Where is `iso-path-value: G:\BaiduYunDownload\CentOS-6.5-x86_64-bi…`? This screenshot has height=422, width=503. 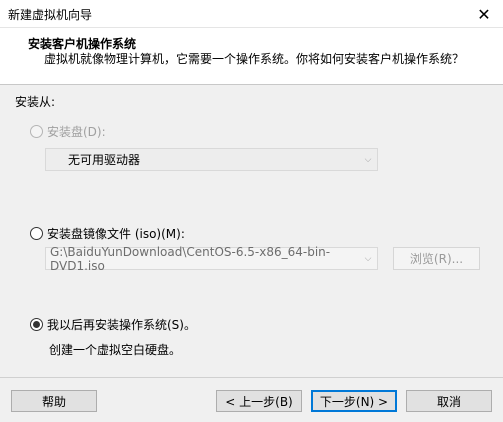
iso-path-value: G:\BaiduYunDownload\CentOS-6.5-x86_64-bi… is located at coordinates (190, 258).